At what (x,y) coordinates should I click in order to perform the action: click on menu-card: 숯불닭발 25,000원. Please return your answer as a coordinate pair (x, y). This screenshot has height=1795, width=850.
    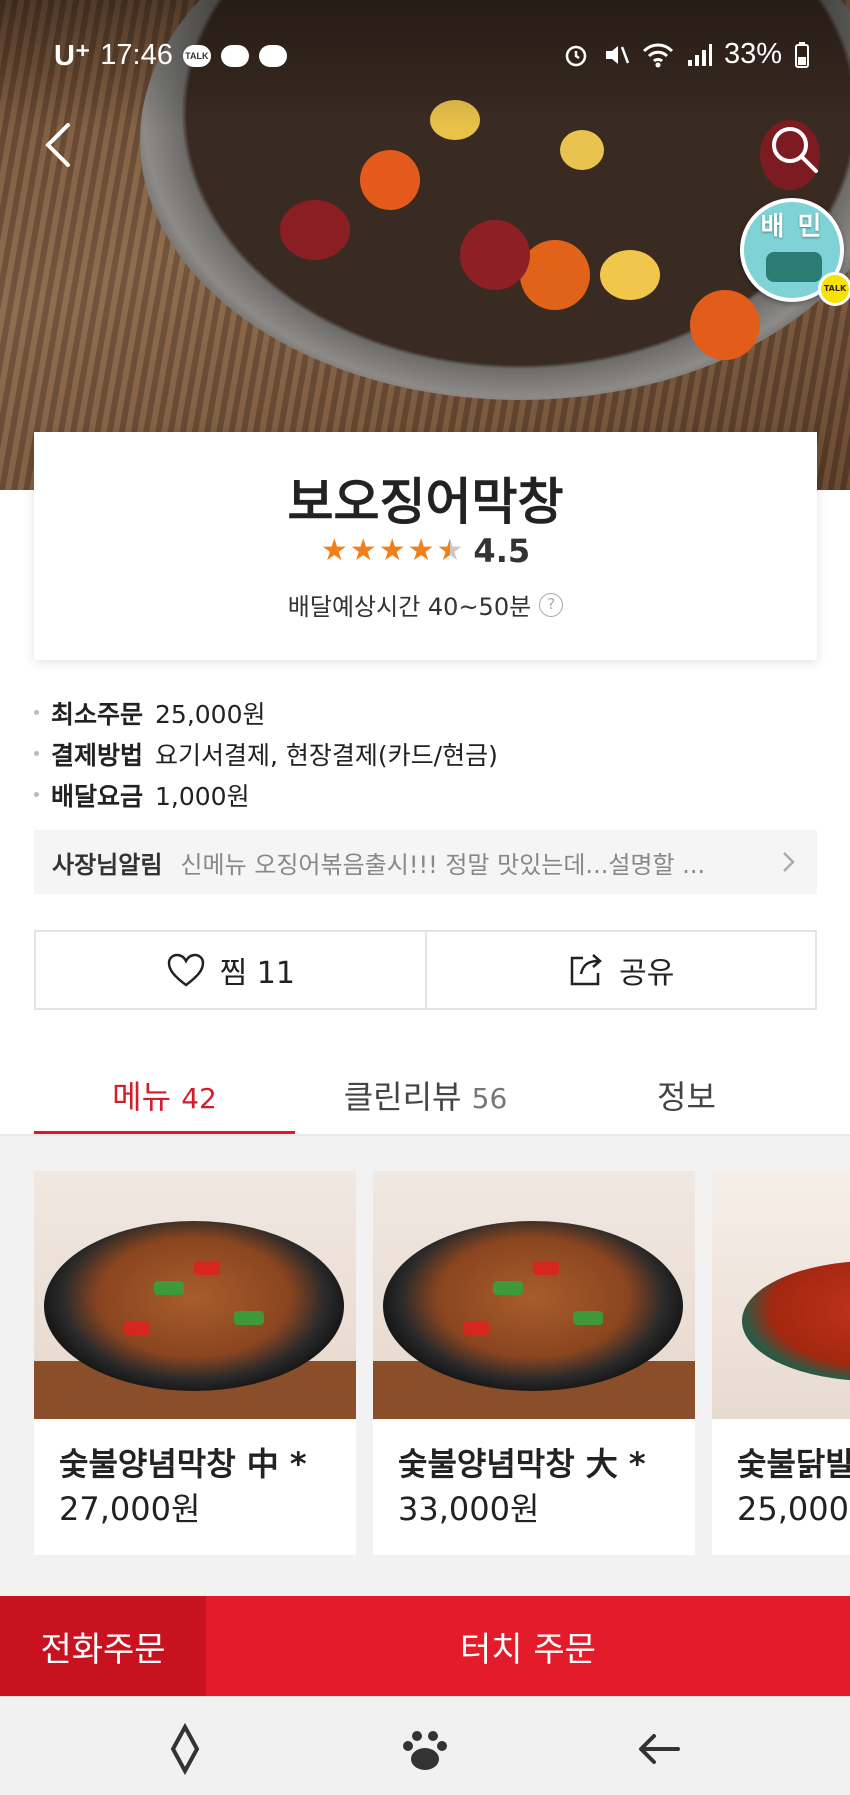
    Looking at the image, I should click on (781, 1363).